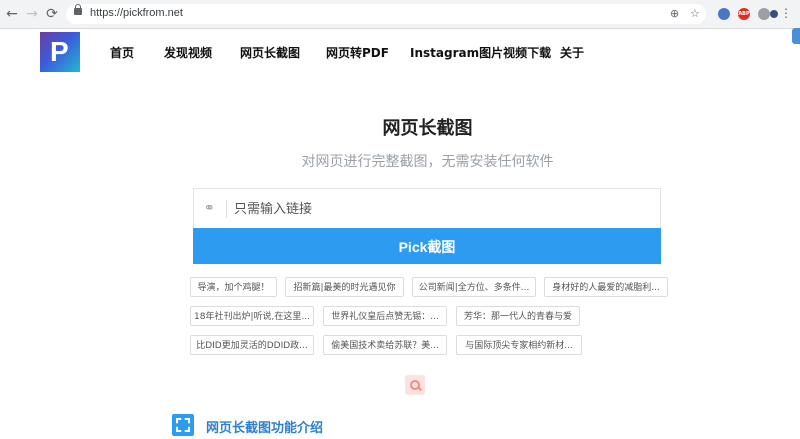 Image resolution: width=800 pixels, height=439 pixels. Describe the element at coordinates (357, 52) in the screenshot. I see `nav-web-to-pdf: 网页转PDF` at that location.